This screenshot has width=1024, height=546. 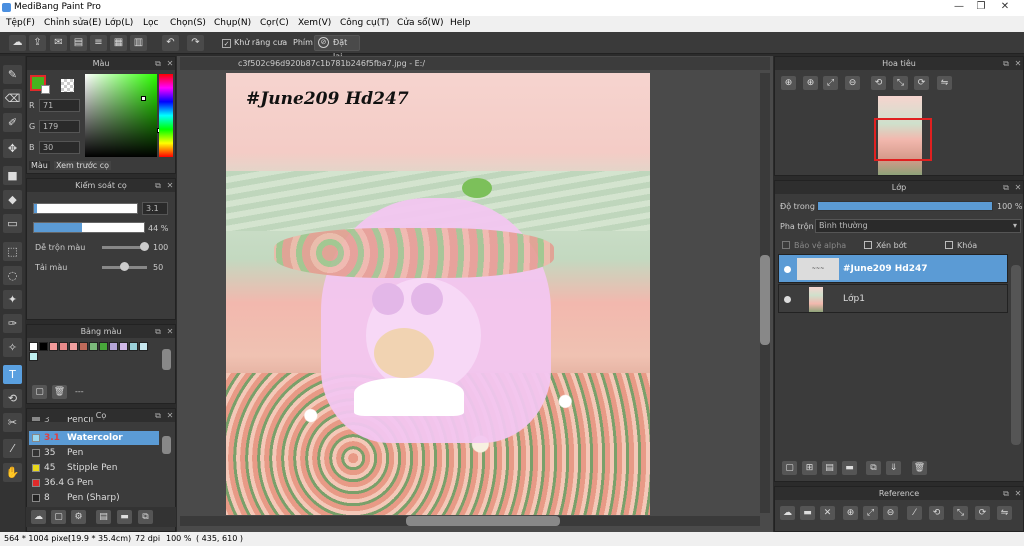 What do you see at coordinates (12, 199) in the screenshot?
I see `bucket-tool-icon: ◆` at bounding box center [12, 199].